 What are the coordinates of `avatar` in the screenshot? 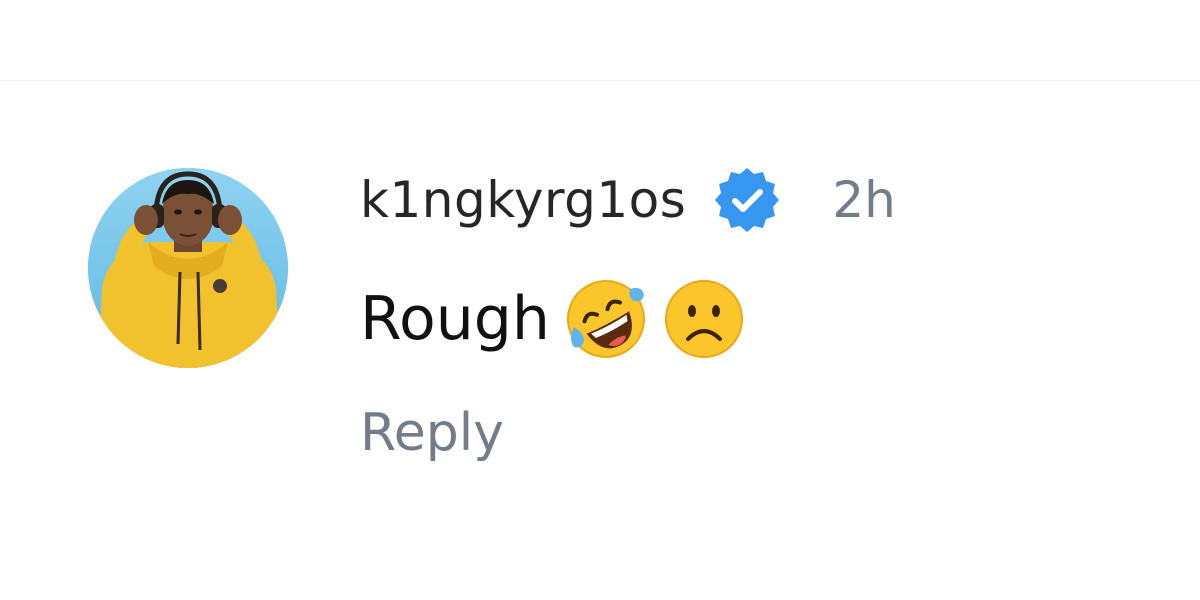 It's located at (188, 268).